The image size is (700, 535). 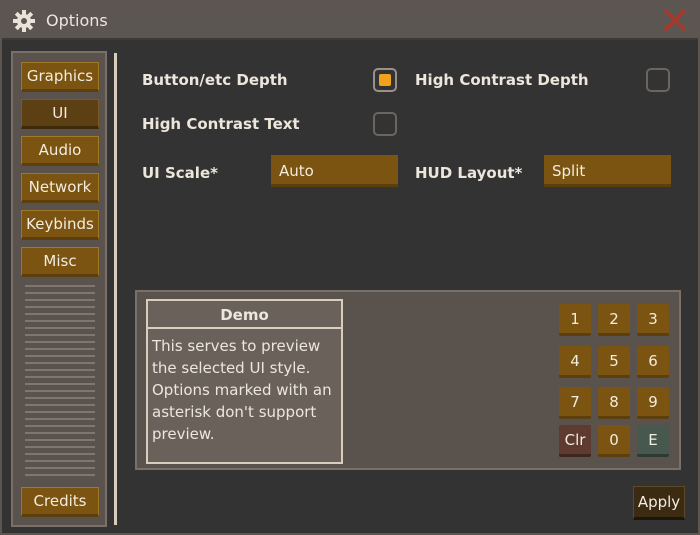 What do you see at coordinates (502, 80) in the screenshot?
I see `high-contrast-depth-label: High Contrast Depth` at bounding box center [502, 80].